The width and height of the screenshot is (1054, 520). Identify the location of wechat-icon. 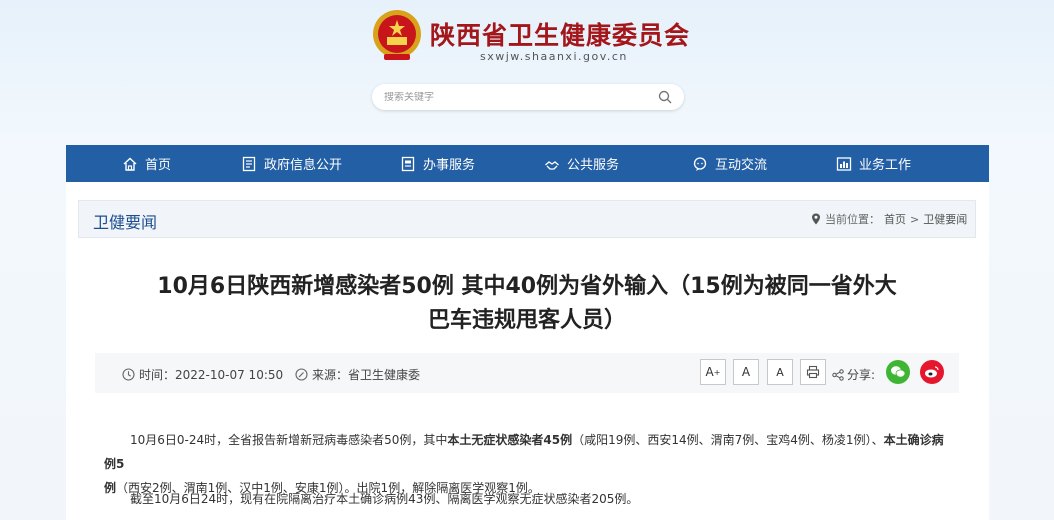
(898, 372).